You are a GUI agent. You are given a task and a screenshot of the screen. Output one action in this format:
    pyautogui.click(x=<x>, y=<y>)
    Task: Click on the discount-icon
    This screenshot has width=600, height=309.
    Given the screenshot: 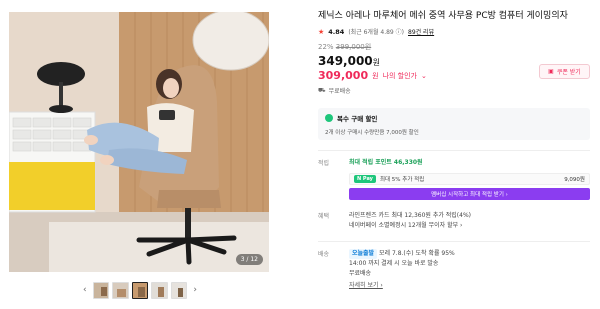 What is the action you would take?
    pyautogui.click(x=329, y=118)
    